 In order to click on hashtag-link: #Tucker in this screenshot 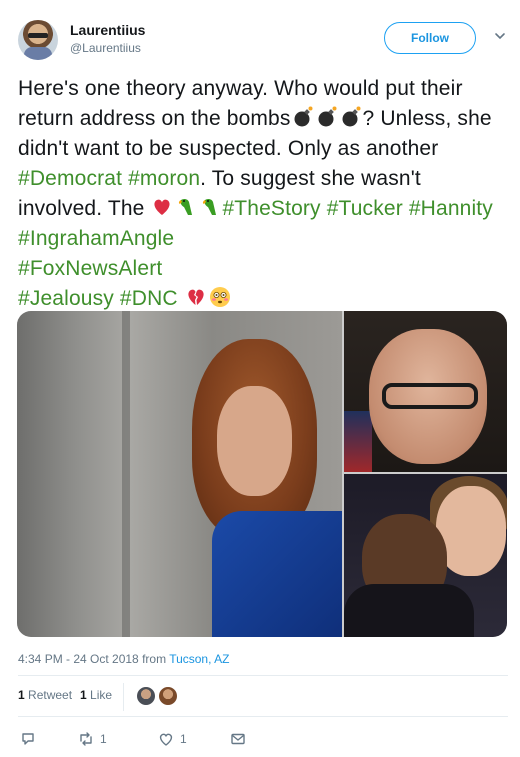, I will do `click(365, 208)`.